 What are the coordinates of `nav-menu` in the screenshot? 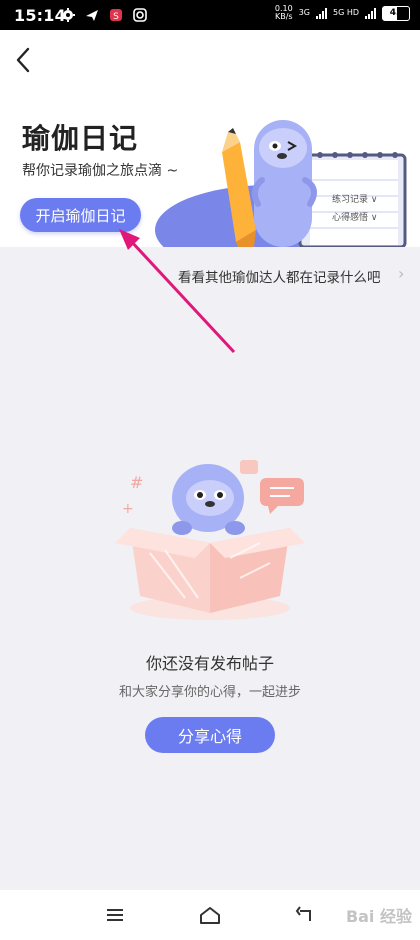 It's located at (115, 915).